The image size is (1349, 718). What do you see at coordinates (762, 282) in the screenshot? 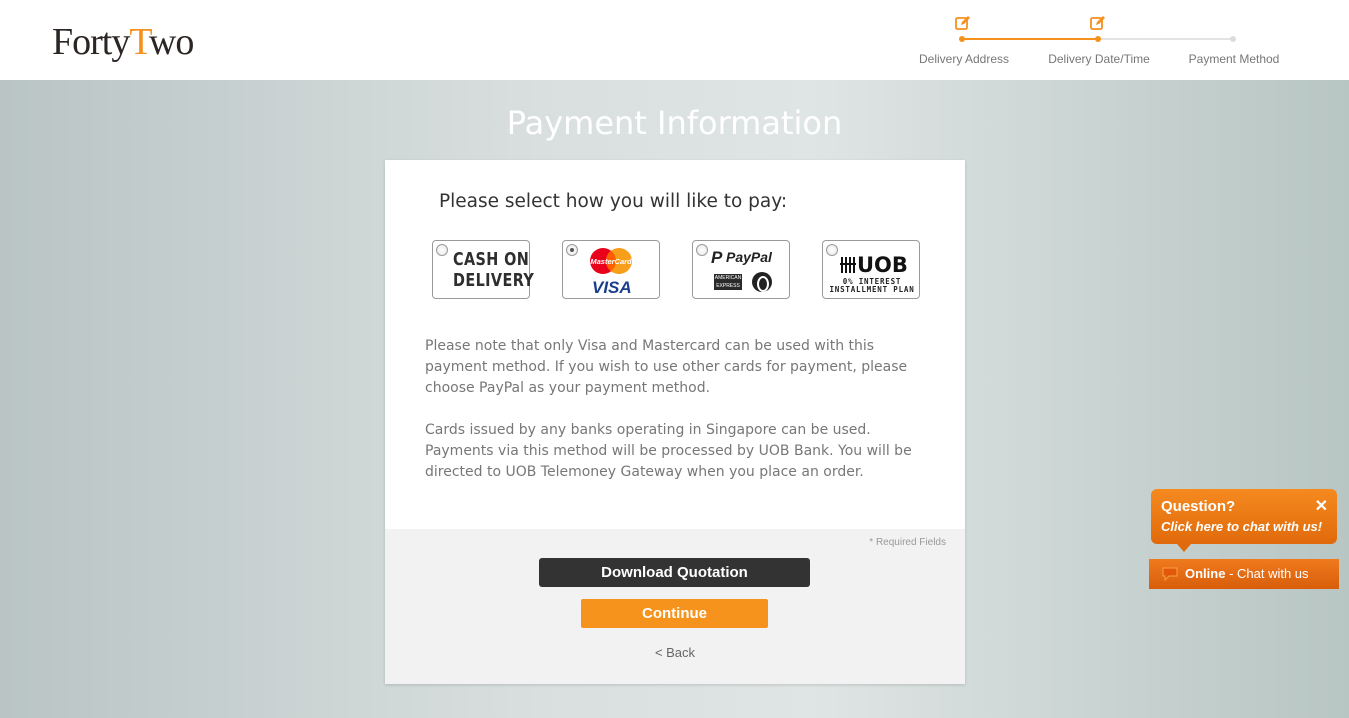
I see `diners-club-icon` at bounding box center [762, 282].